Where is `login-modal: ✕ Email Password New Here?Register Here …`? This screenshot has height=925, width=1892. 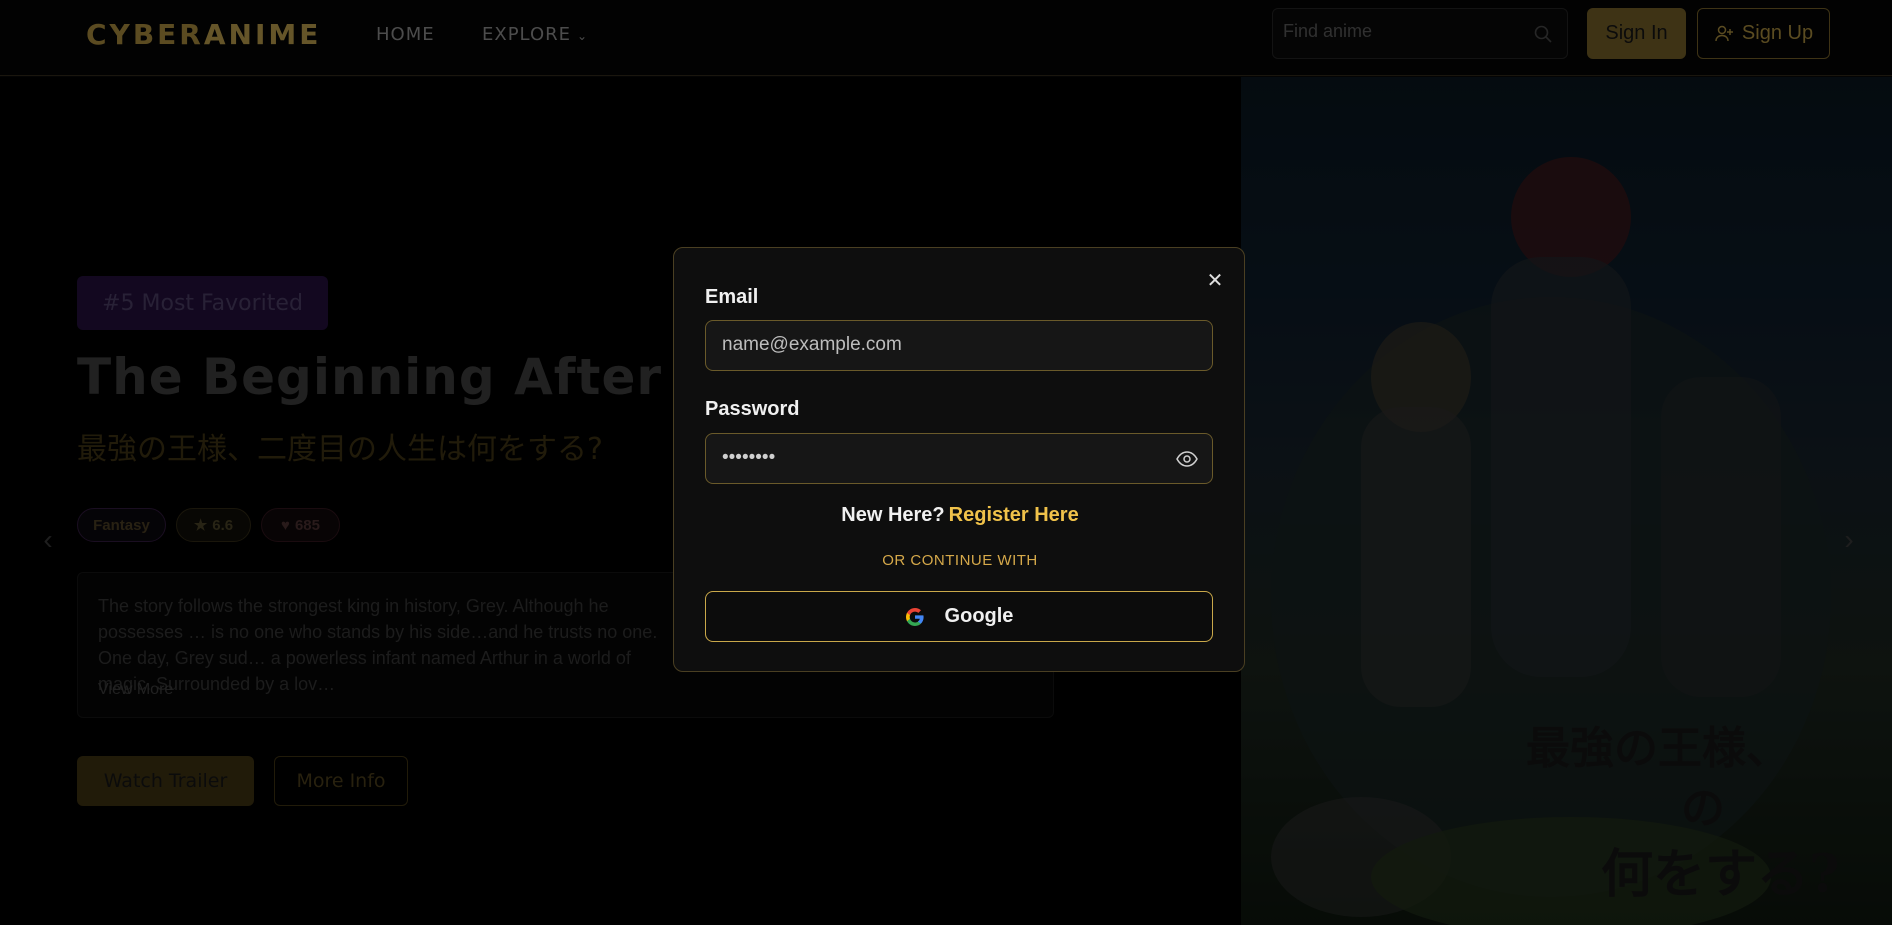 login-modal: ✕ Email Password New Here?Register Here … is located at coordinates (959, 459).